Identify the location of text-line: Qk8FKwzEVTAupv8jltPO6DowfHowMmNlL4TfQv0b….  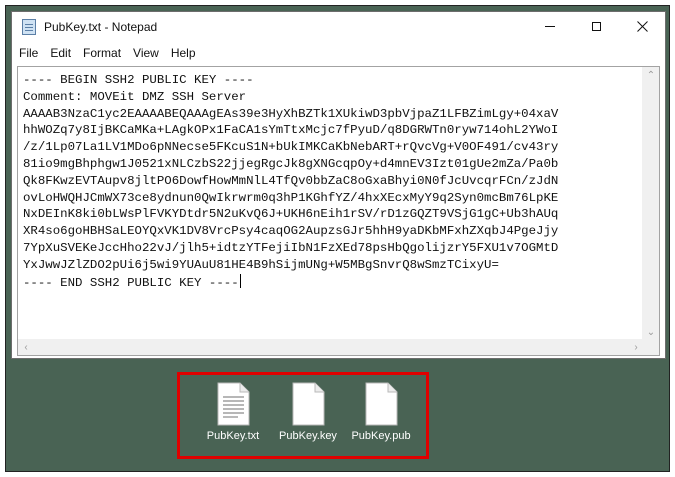
(291, 180).